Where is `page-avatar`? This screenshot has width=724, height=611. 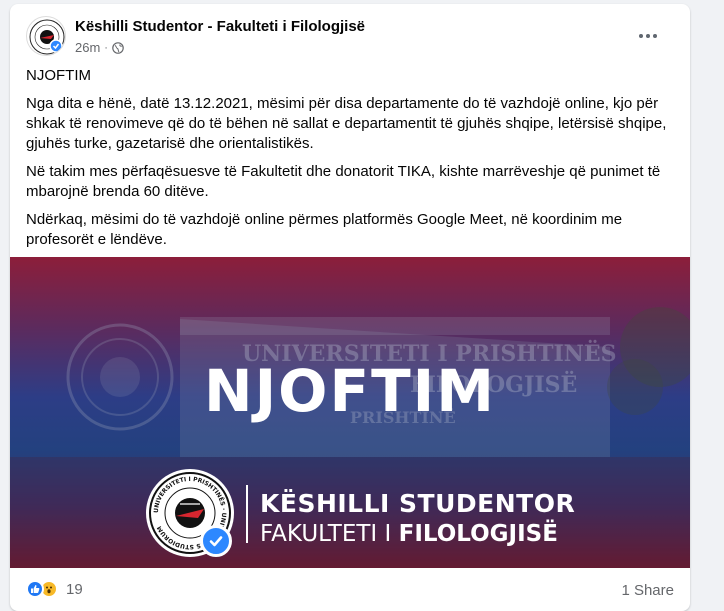 page-avatar is located at coordinates (46, 36).